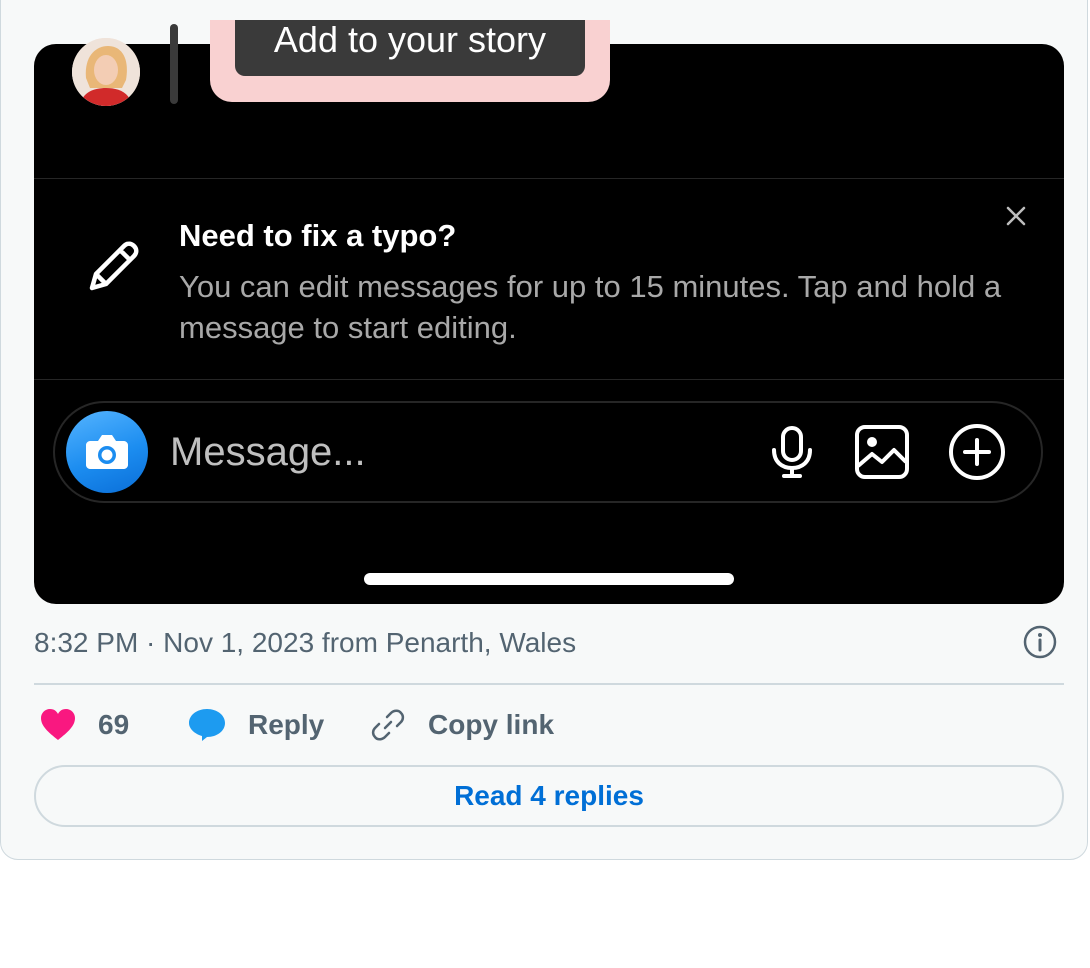  I want to click on home-indicator, so click(549, 579).